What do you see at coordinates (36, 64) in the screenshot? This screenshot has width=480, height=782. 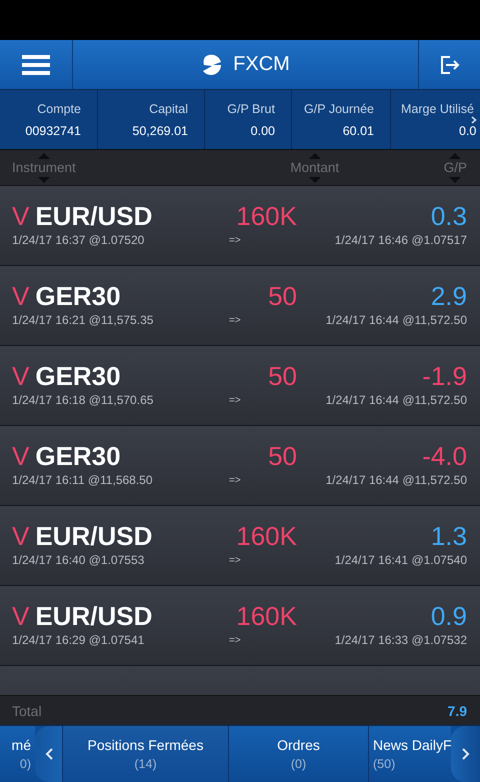 I see `menu-icon` at bounding box center [36, 64].